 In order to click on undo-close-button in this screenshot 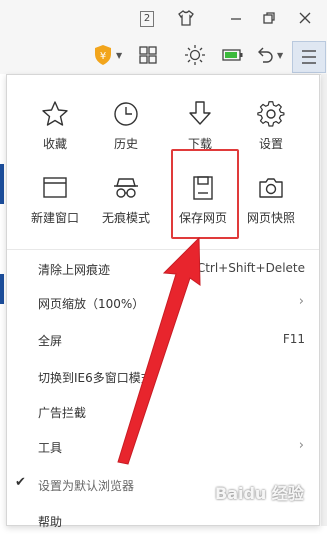, I will do `click(266, 56)`.